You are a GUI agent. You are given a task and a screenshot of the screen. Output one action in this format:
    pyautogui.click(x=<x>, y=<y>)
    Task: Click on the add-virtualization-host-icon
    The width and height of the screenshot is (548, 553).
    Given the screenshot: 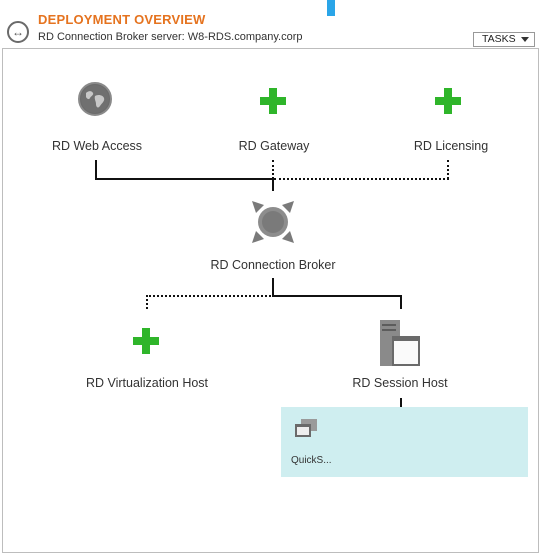 What is the action you would take?
    pyautogui.click(x=146, y=341)
    